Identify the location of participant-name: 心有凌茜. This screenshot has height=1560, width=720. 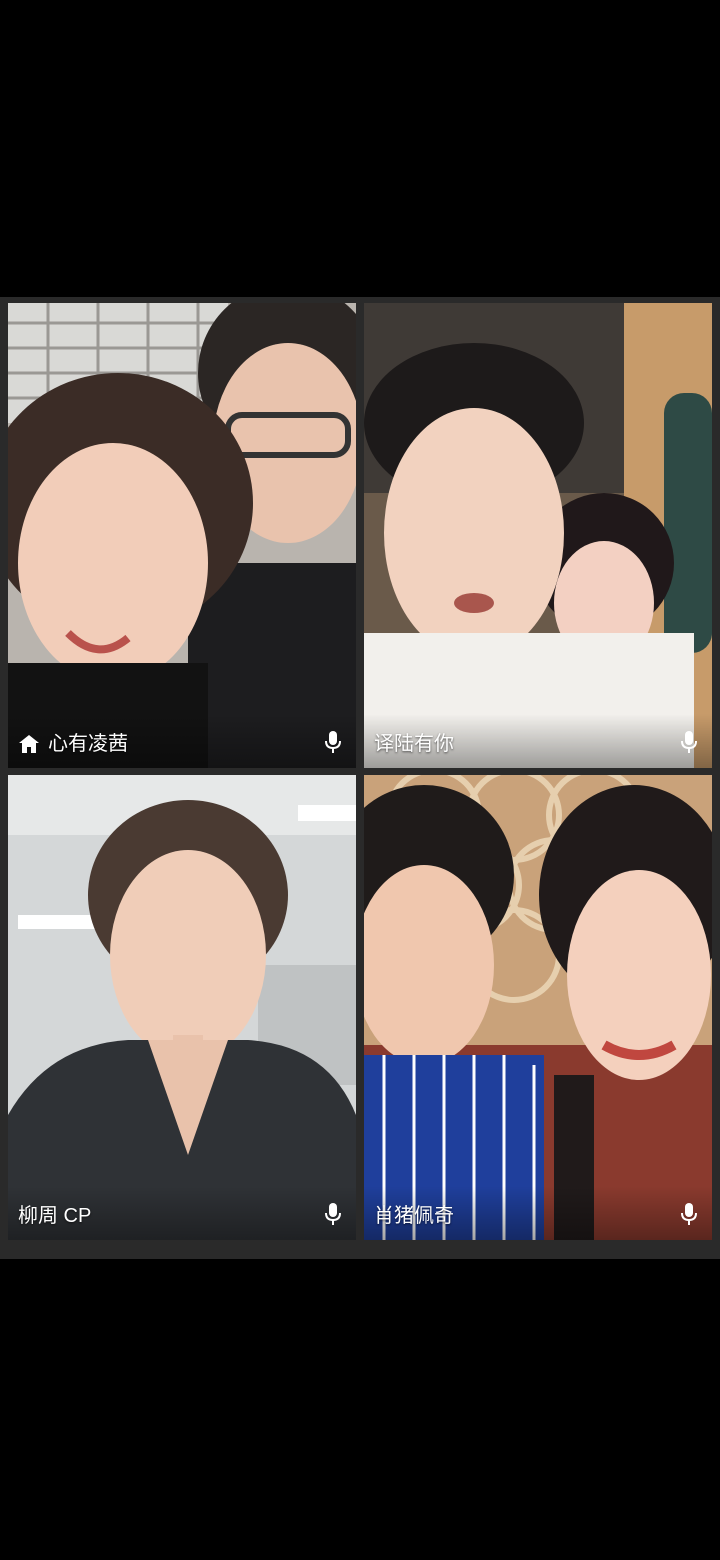
(88, 744).